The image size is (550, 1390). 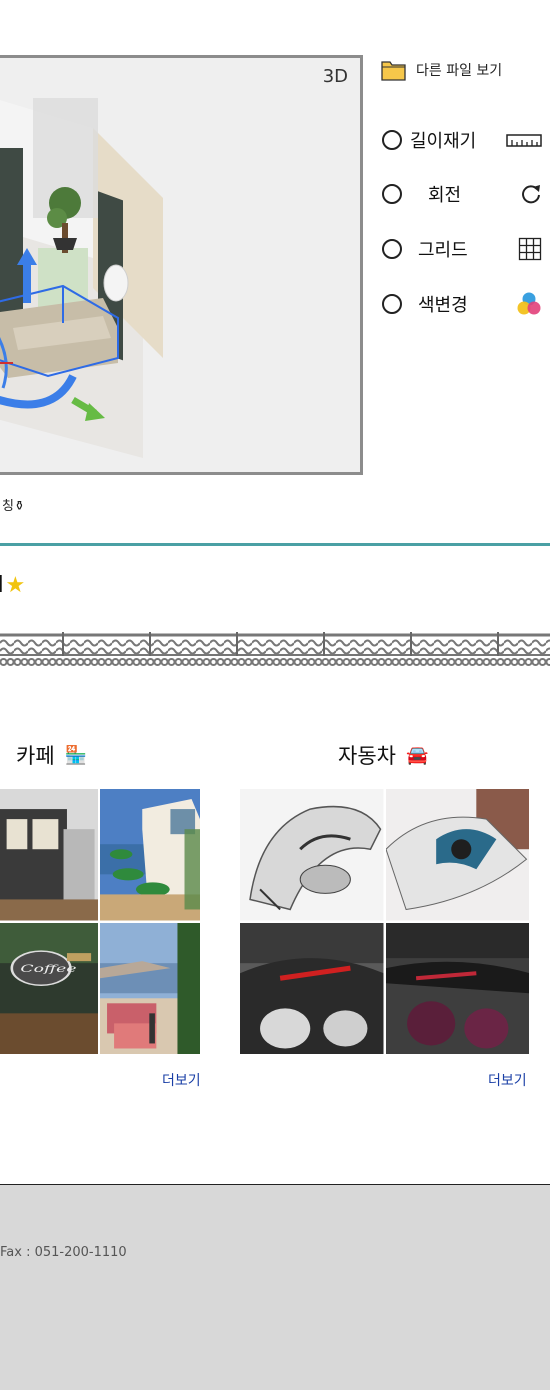 I want to click on section-title-text: l, so click(x=2, y=585).